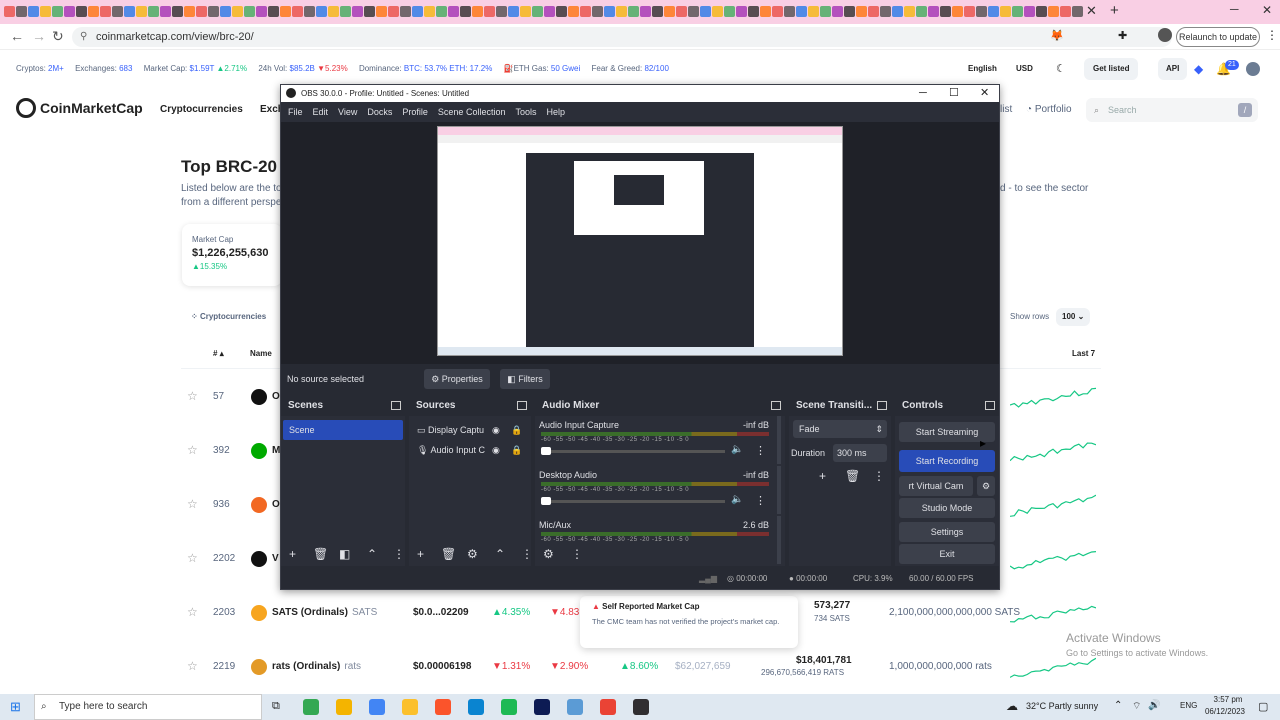 The height and width of the screenshot is (720, 1280). Describe the element at coordinates (311, 707) in the screenshot. I see `chrome-icon` at that location.